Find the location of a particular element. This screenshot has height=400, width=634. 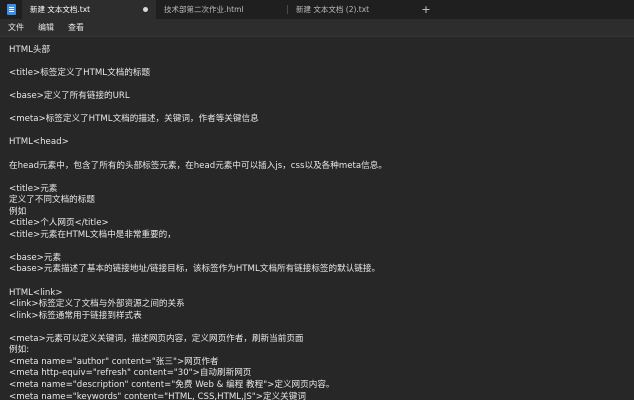

editor-line: <meta>标签定义了HTML文档的描述，关键词，作者等关键信息 is located at coordinates (134, 119).